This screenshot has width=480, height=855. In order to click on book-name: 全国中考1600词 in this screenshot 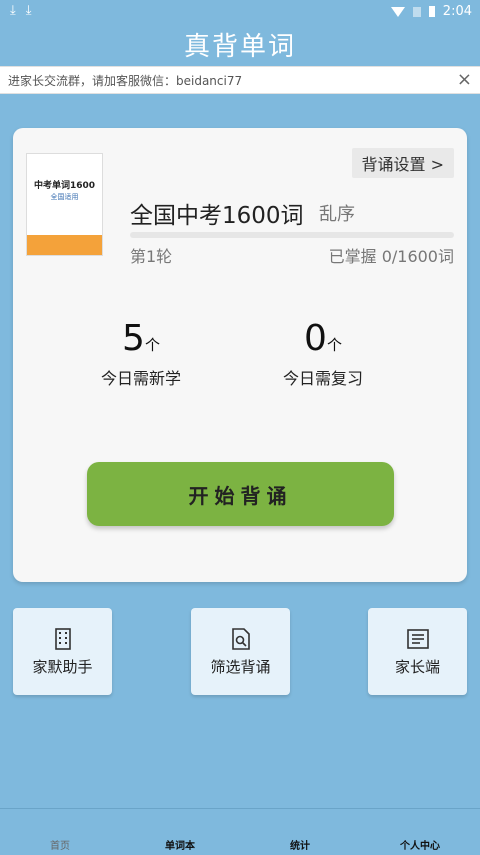, I will do `click(217, 216)`.